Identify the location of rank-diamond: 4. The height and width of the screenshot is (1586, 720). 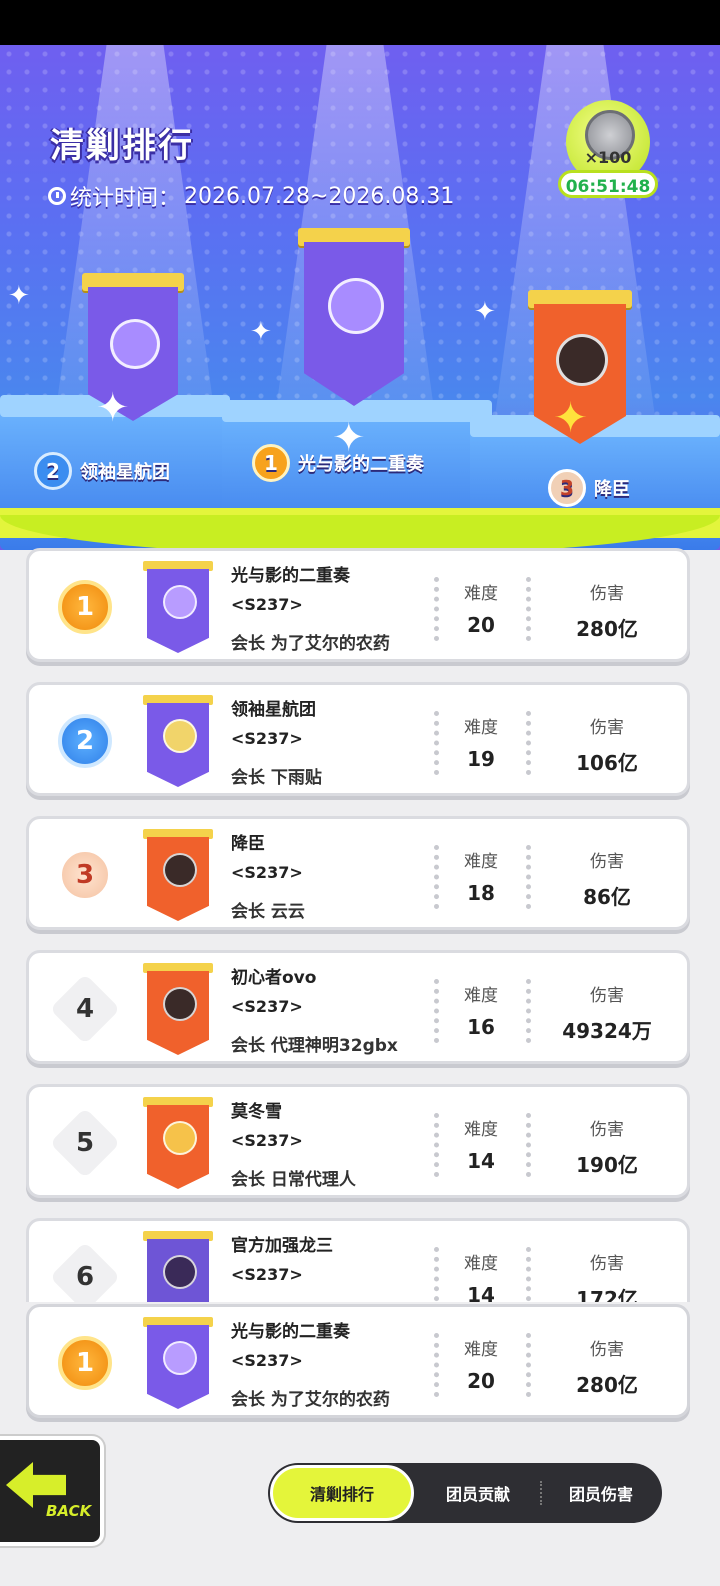
(85, 1009).